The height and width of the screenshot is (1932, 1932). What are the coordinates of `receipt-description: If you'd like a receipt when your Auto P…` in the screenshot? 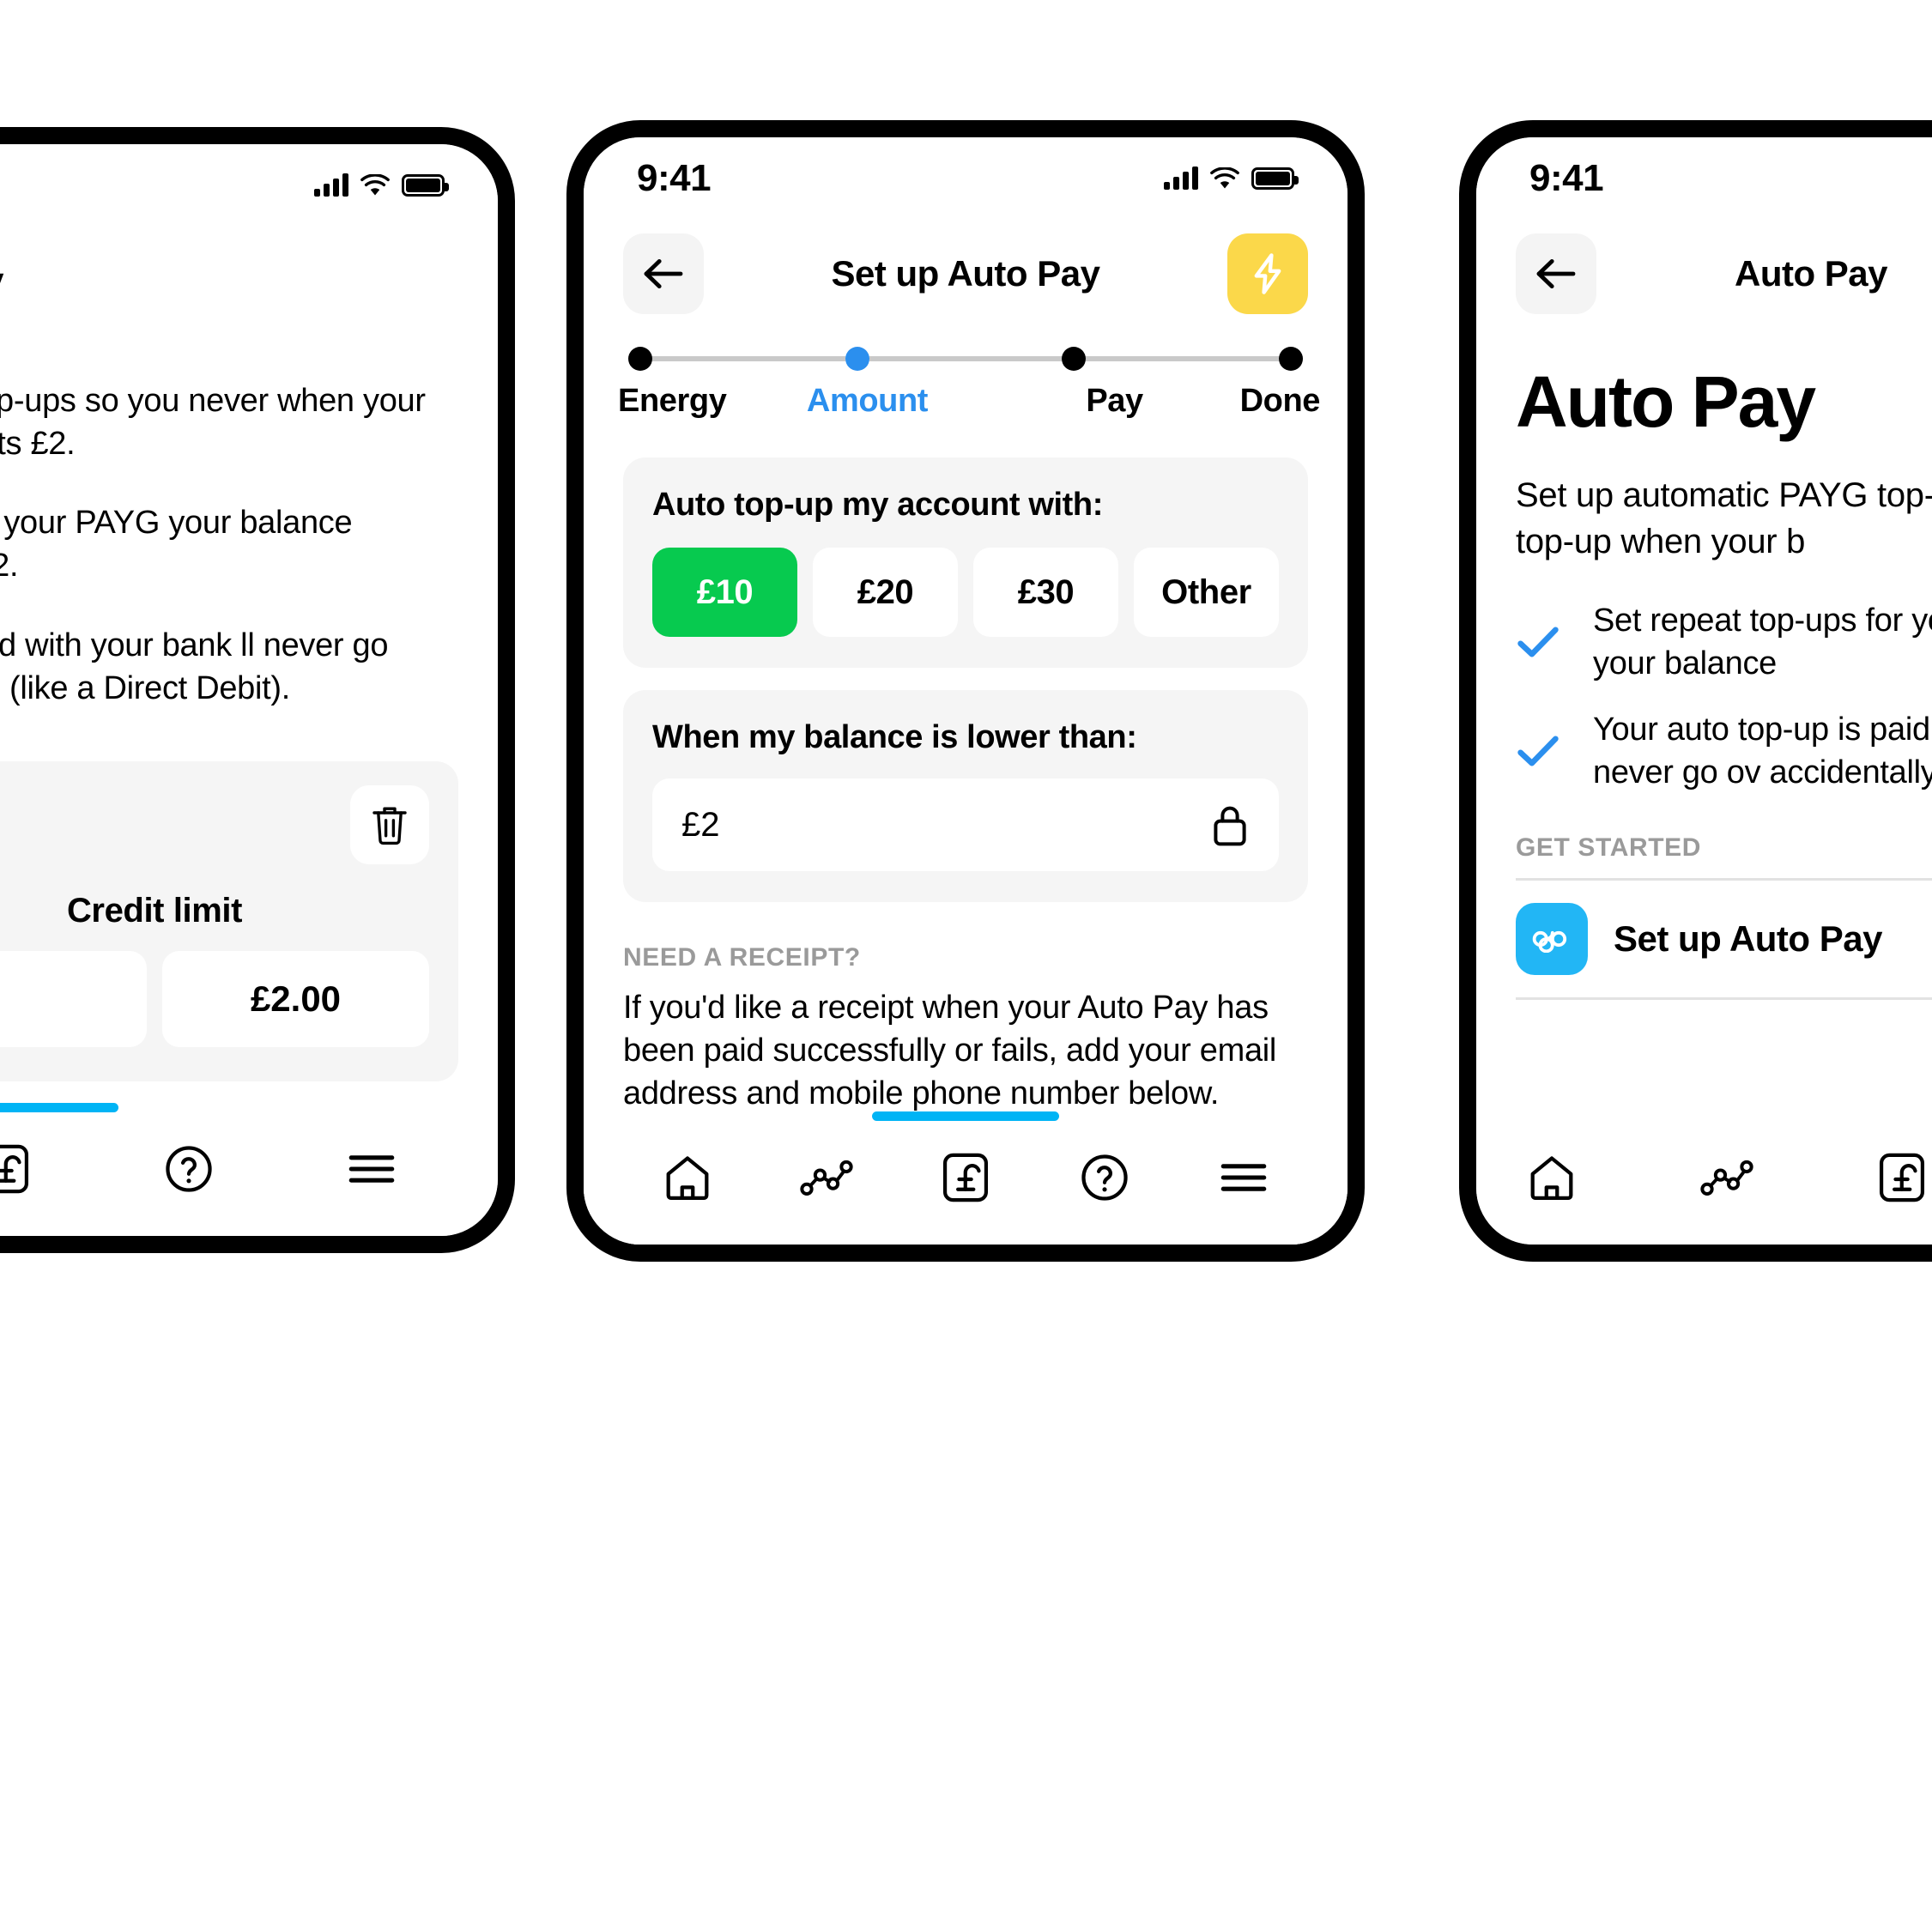 It's located at (950, 1051).